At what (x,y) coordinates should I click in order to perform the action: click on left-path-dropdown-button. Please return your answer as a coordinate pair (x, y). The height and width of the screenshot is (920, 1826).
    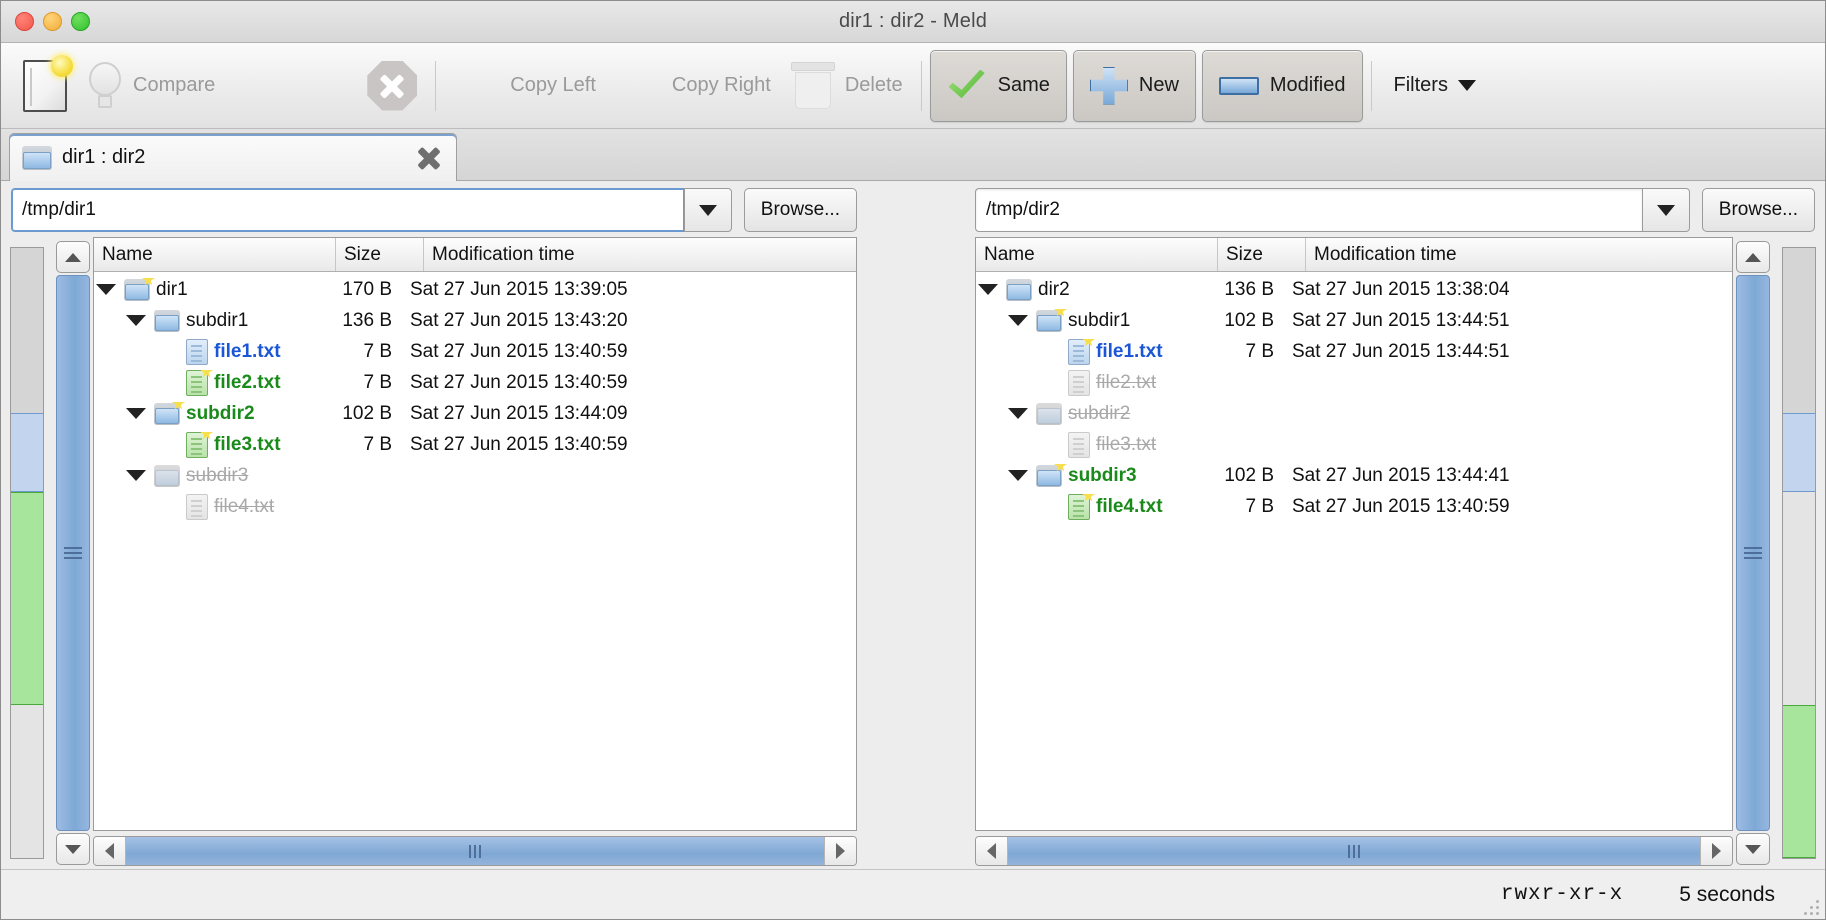
    Looking at the image, I should click on (707, 210).